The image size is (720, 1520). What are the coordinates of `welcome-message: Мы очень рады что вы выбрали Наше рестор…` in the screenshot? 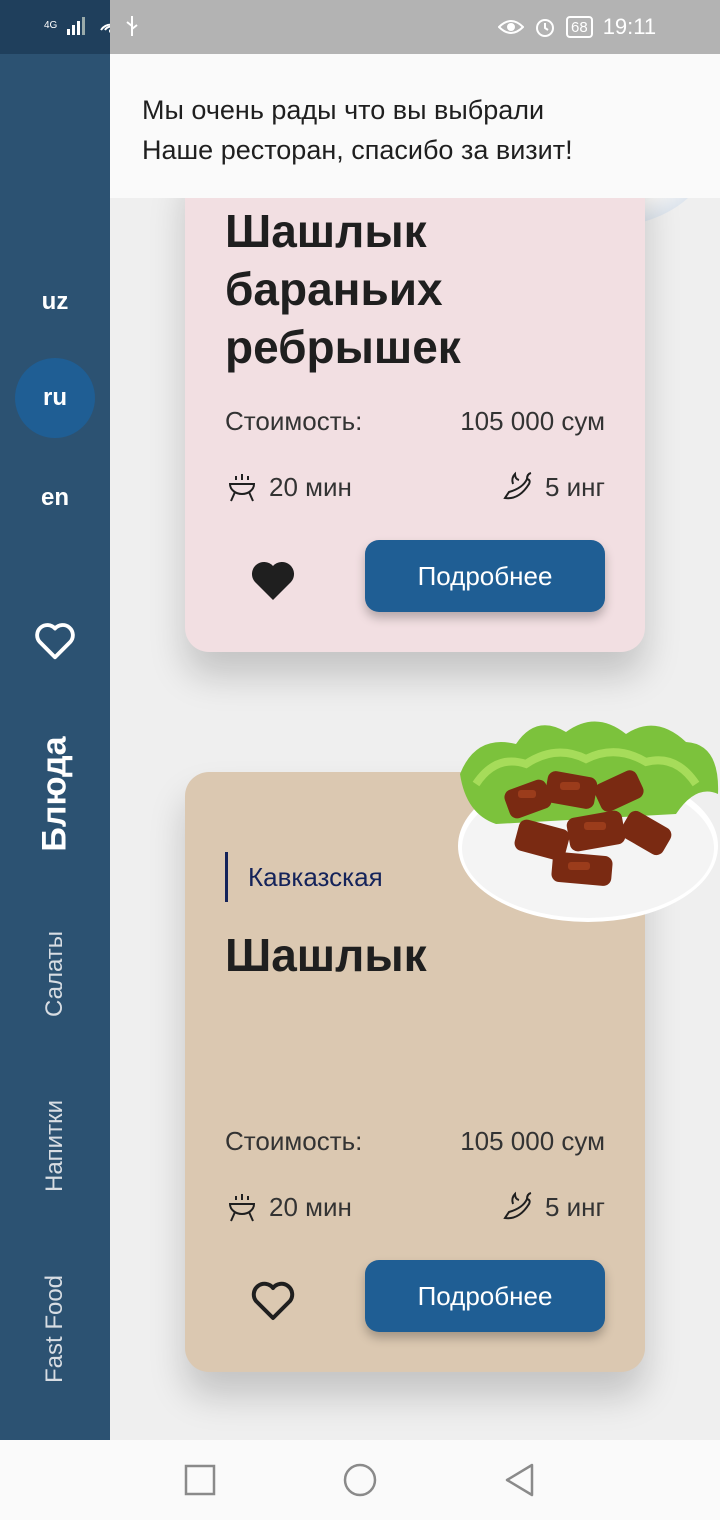 It's located at (357, 130).